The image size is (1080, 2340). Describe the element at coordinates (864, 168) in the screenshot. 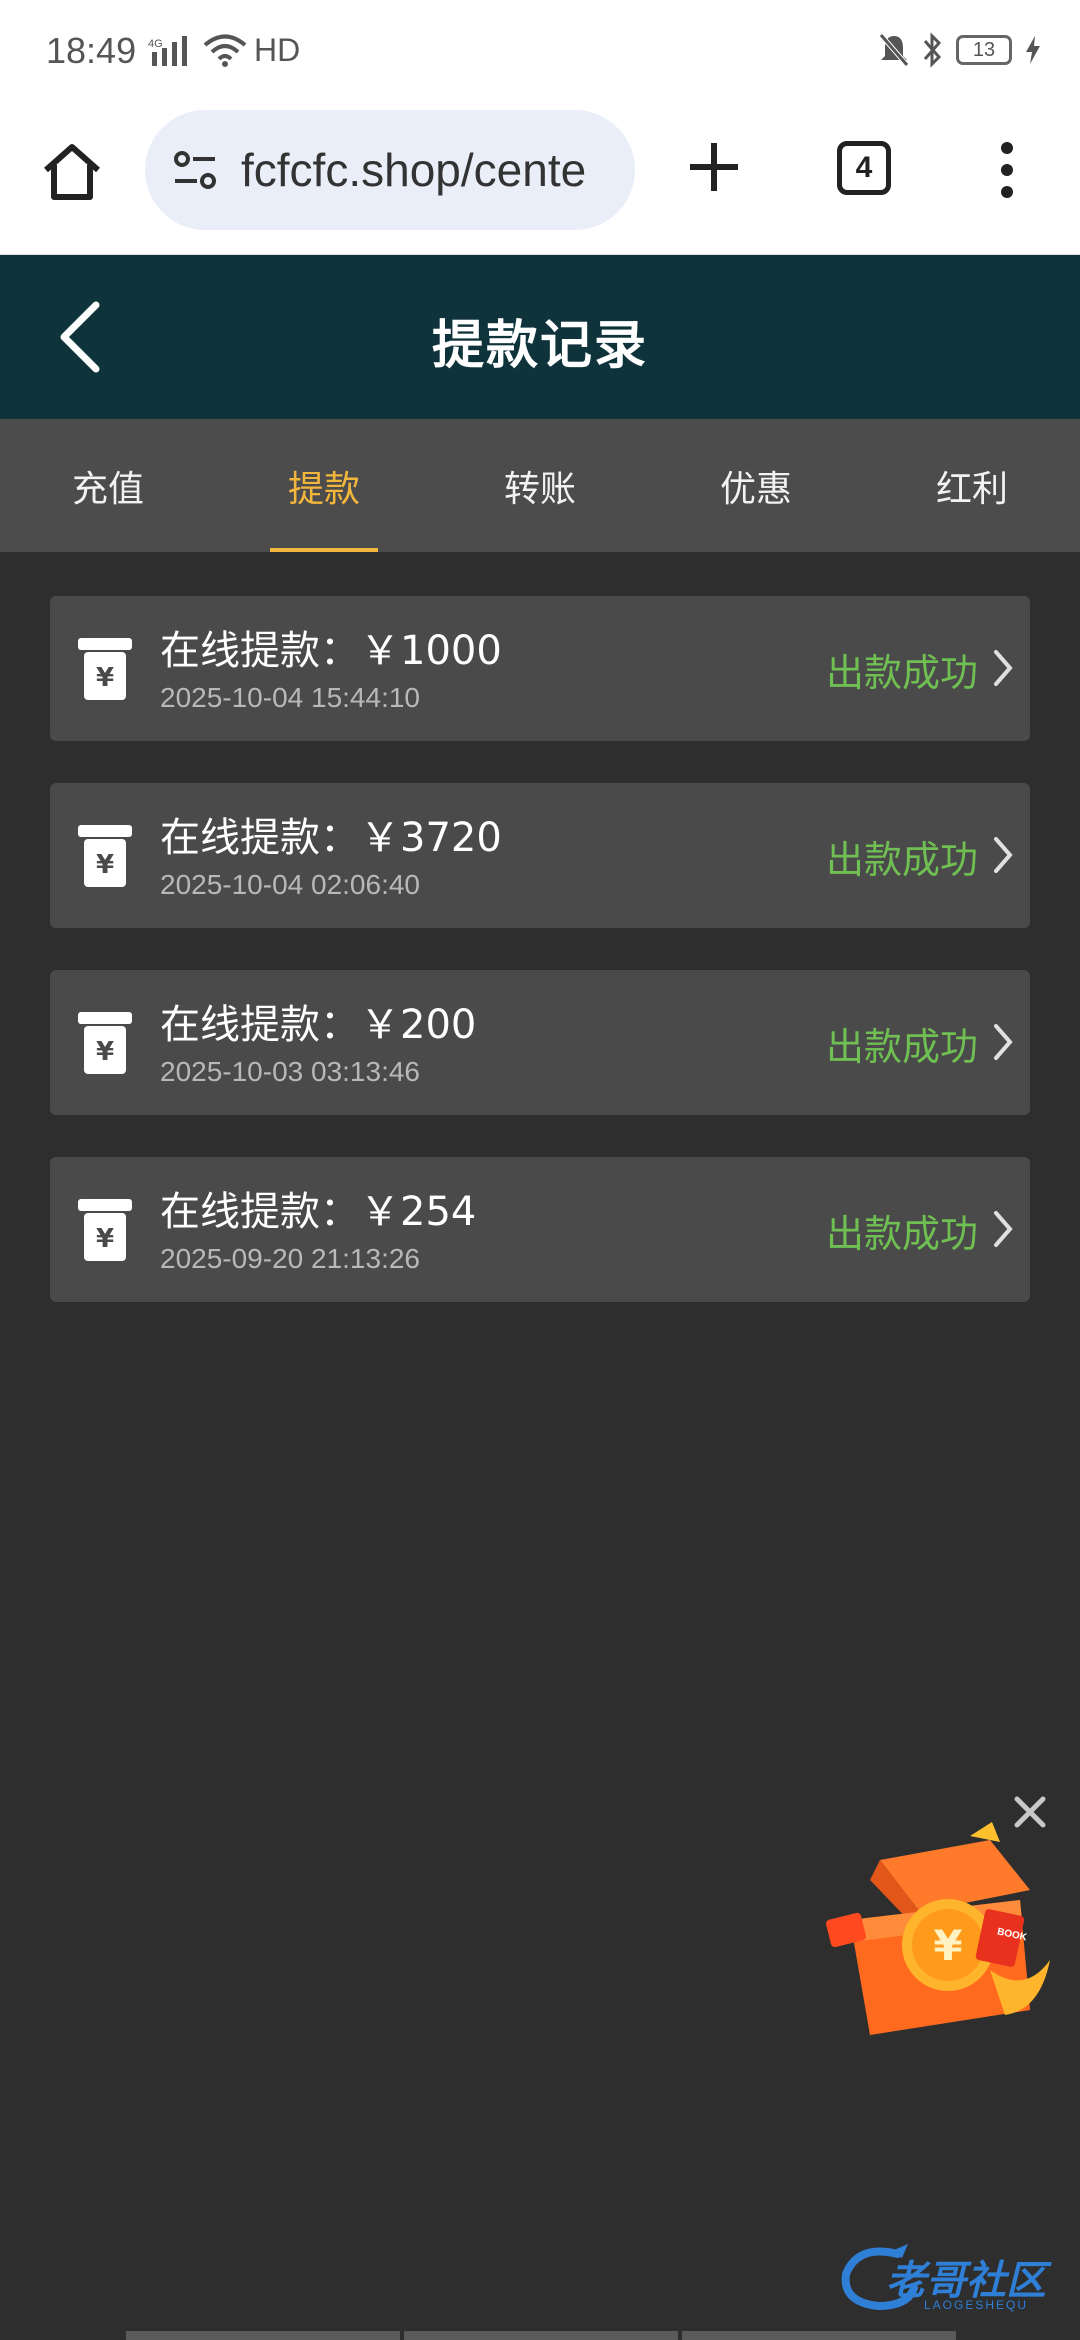

I see `tab-switcher-icon: 4` at that location.